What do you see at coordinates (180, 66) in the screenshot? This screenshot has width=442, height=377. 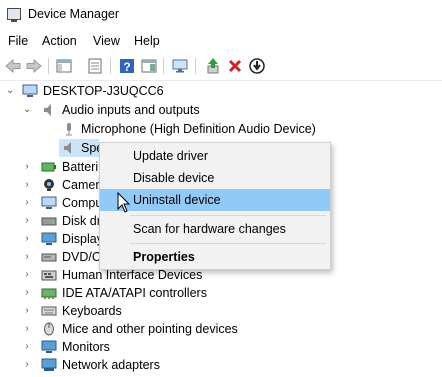 I see `monitor-scan-icon` at bounding box center [180, 66].